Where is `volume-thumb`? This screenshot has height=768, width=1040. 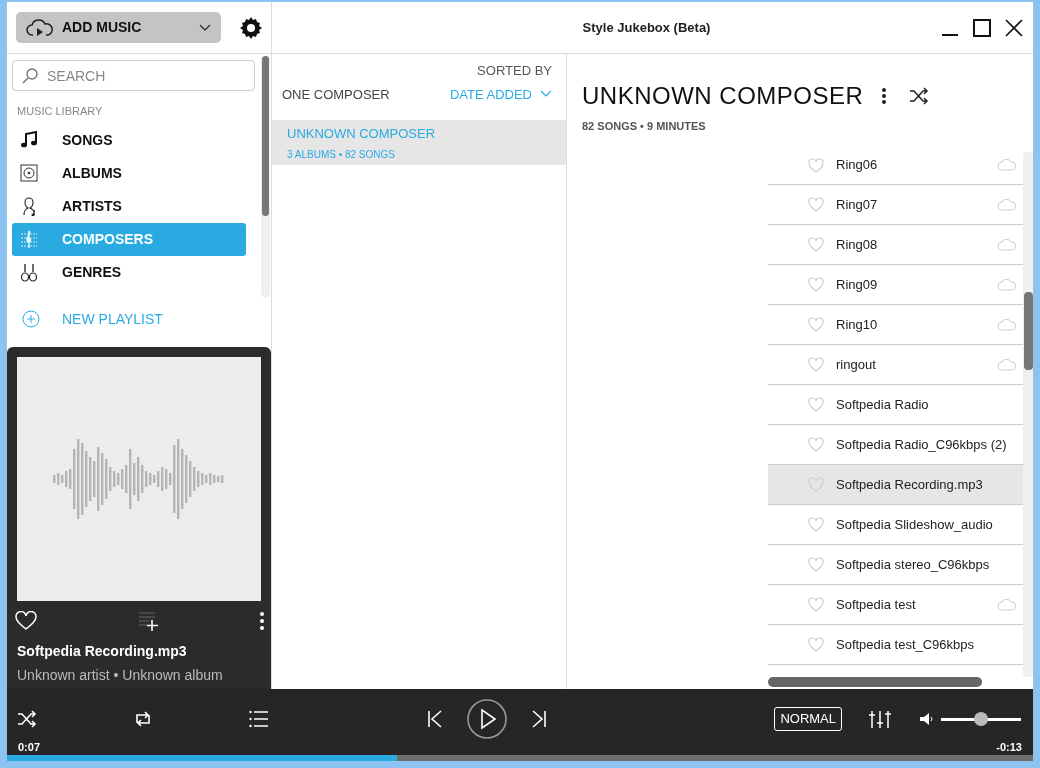
volume-thumb is located at coordinates (981, 719).